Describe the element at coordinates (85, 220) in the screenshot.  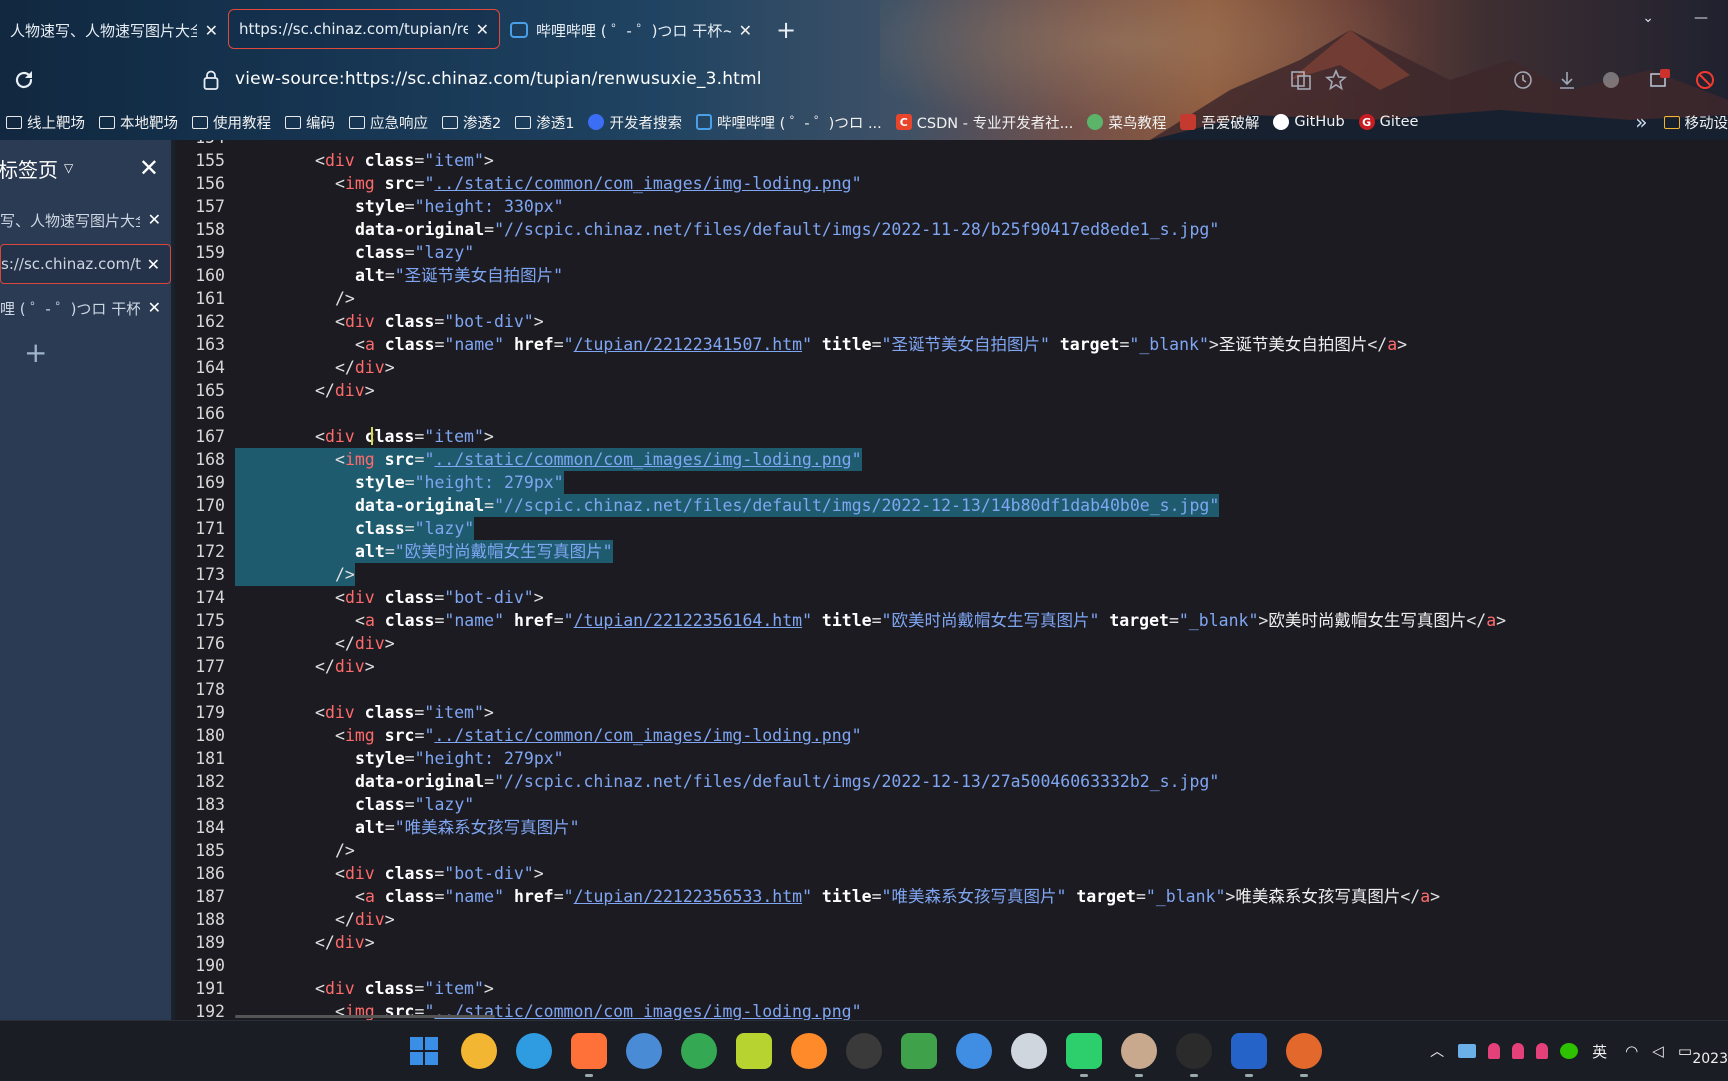
I see `sidebar-tab: 写、人物速写图片大全 ✕` at that location.